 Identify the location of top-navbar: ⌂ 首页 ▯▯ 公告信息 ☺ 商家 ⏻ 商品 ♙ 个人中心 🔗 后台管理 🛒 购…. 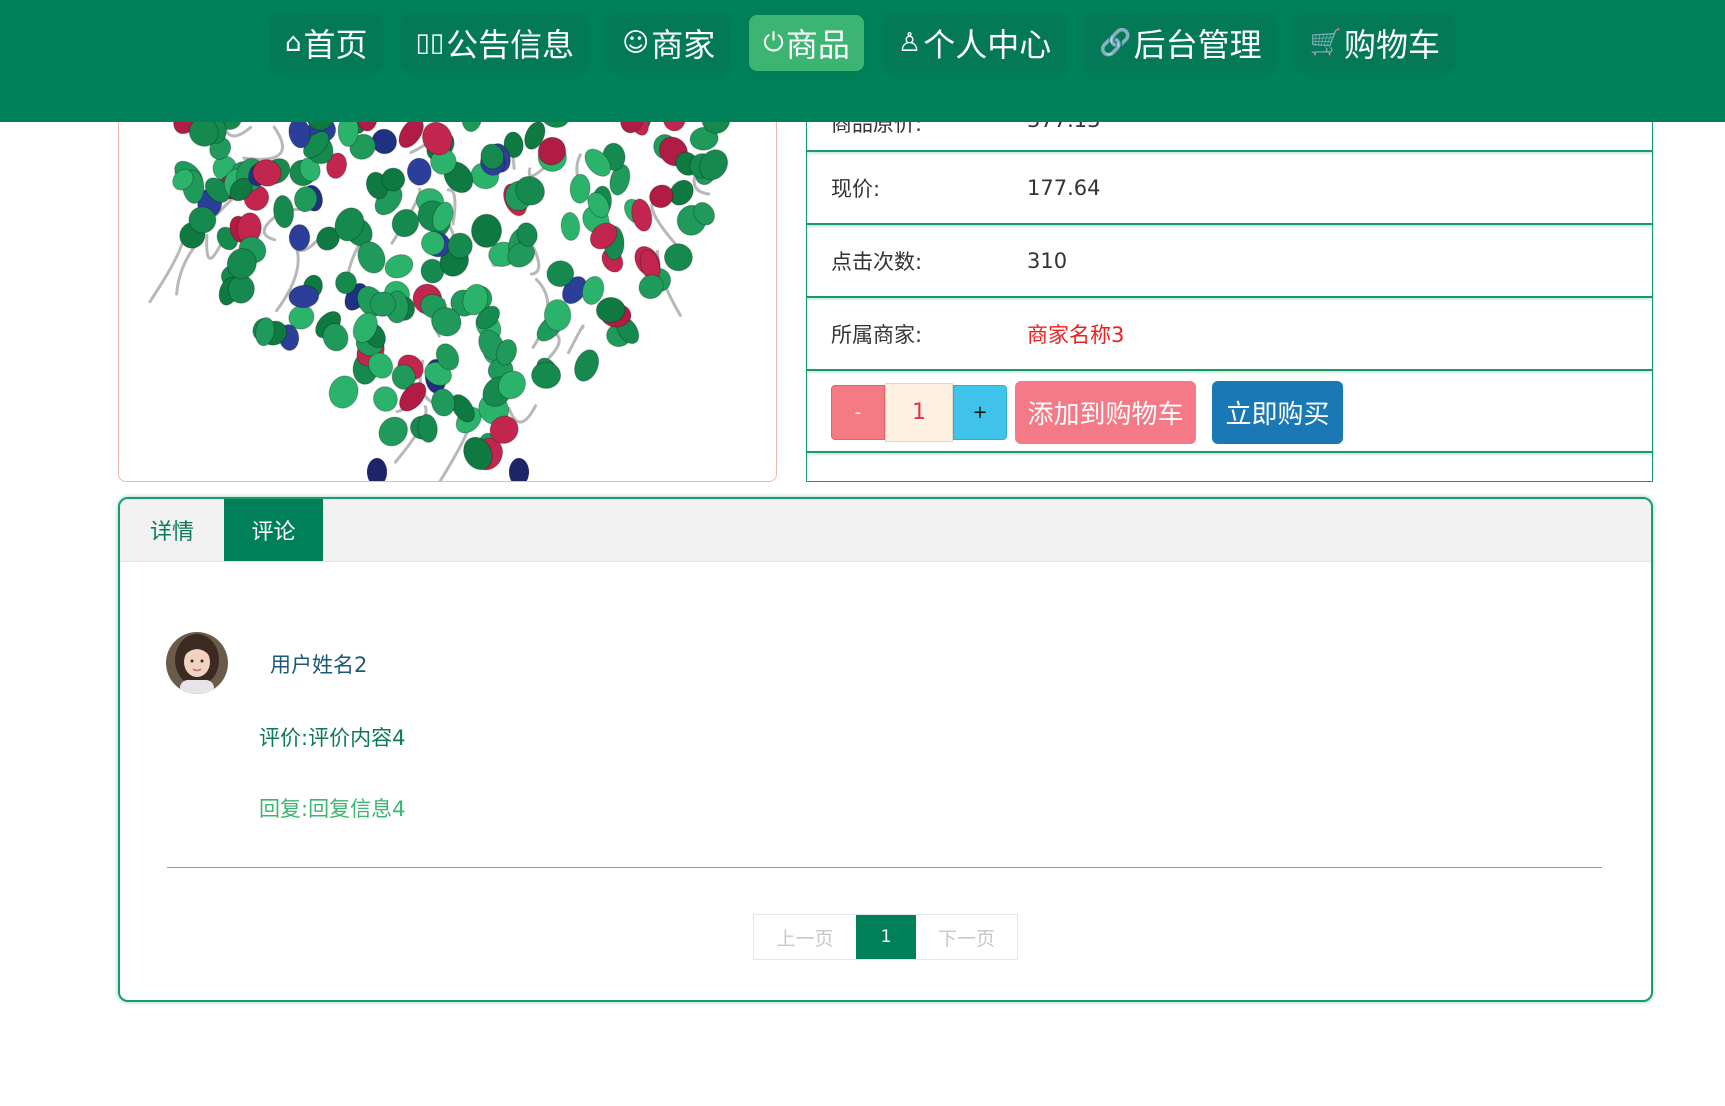
(862, 61).